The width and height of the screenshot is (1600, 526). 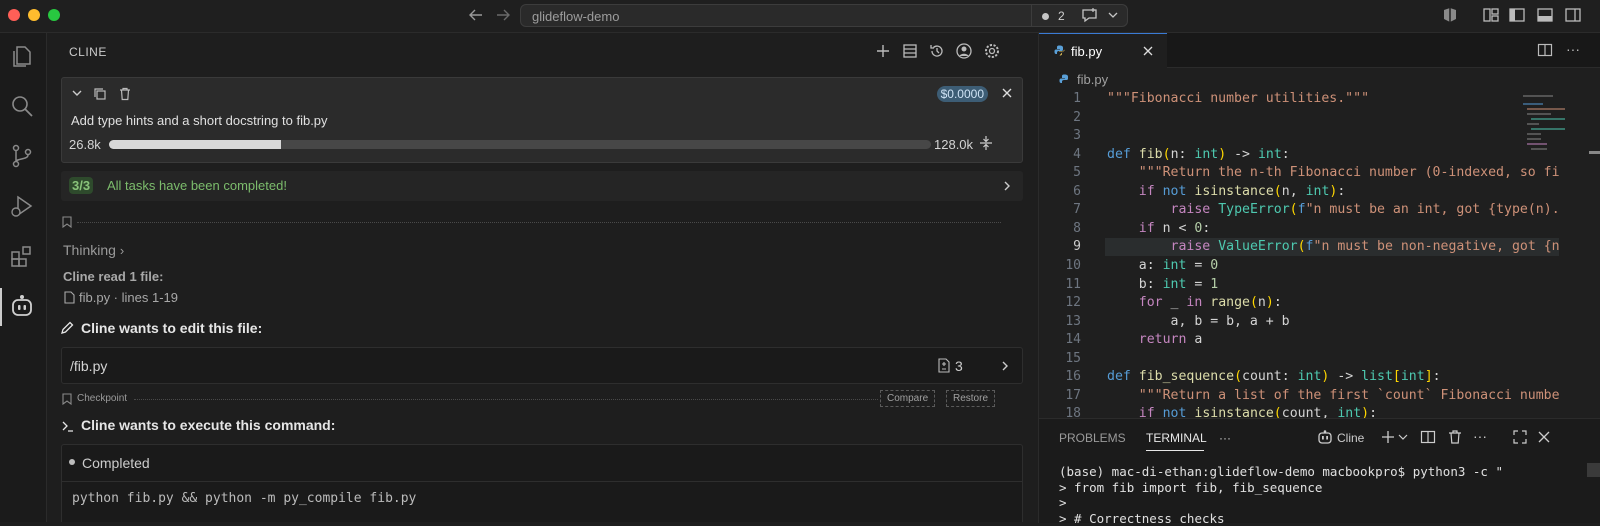 I want to click on history-icon, so click(x=937, y=51).